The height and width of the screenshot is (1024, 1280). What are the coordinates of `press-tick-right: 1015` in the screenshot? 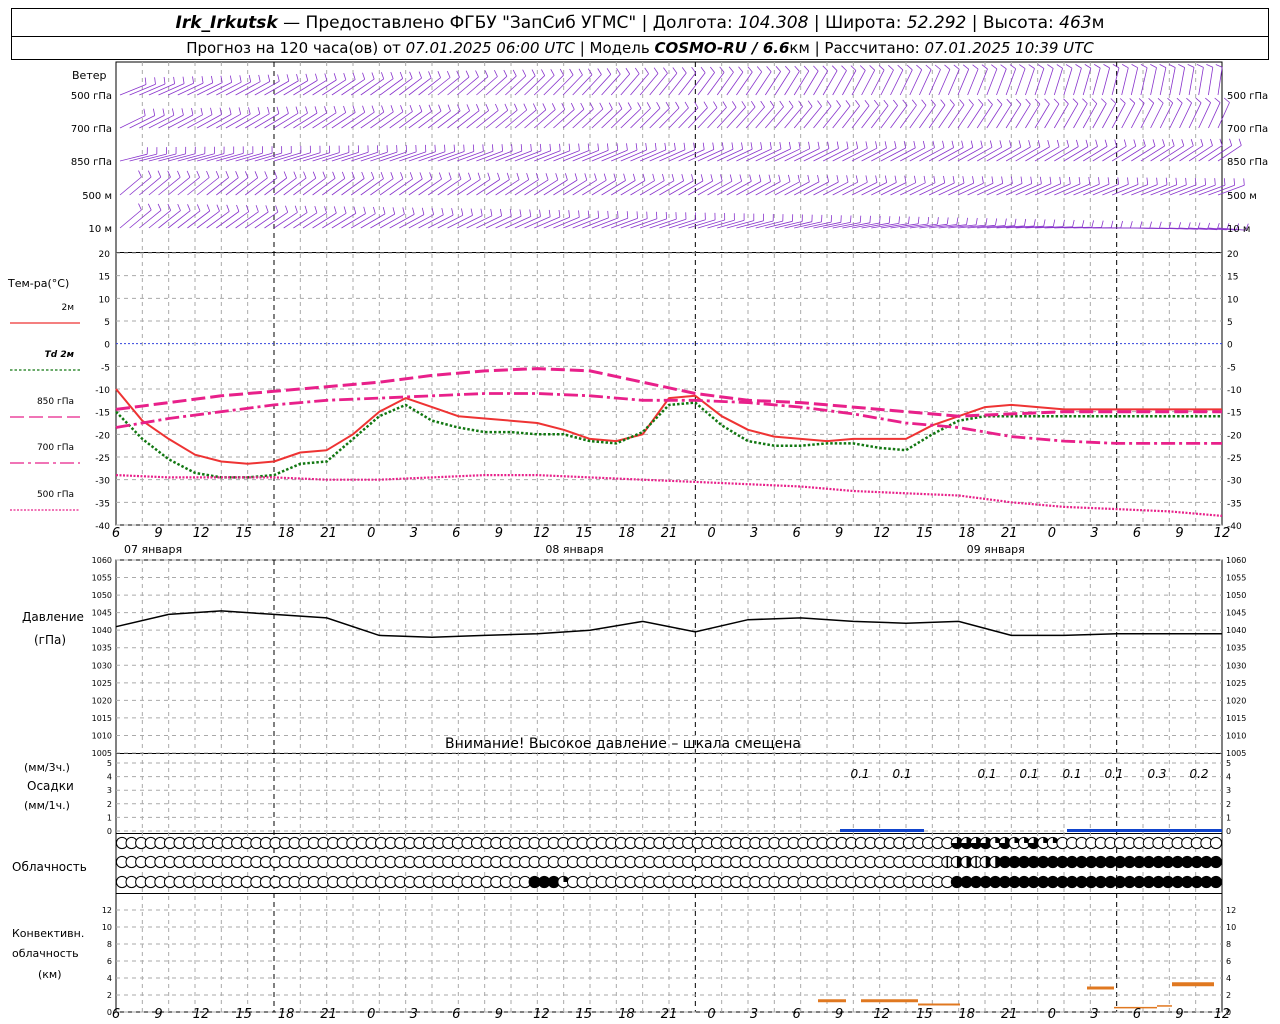 It's located at (1236, 718).